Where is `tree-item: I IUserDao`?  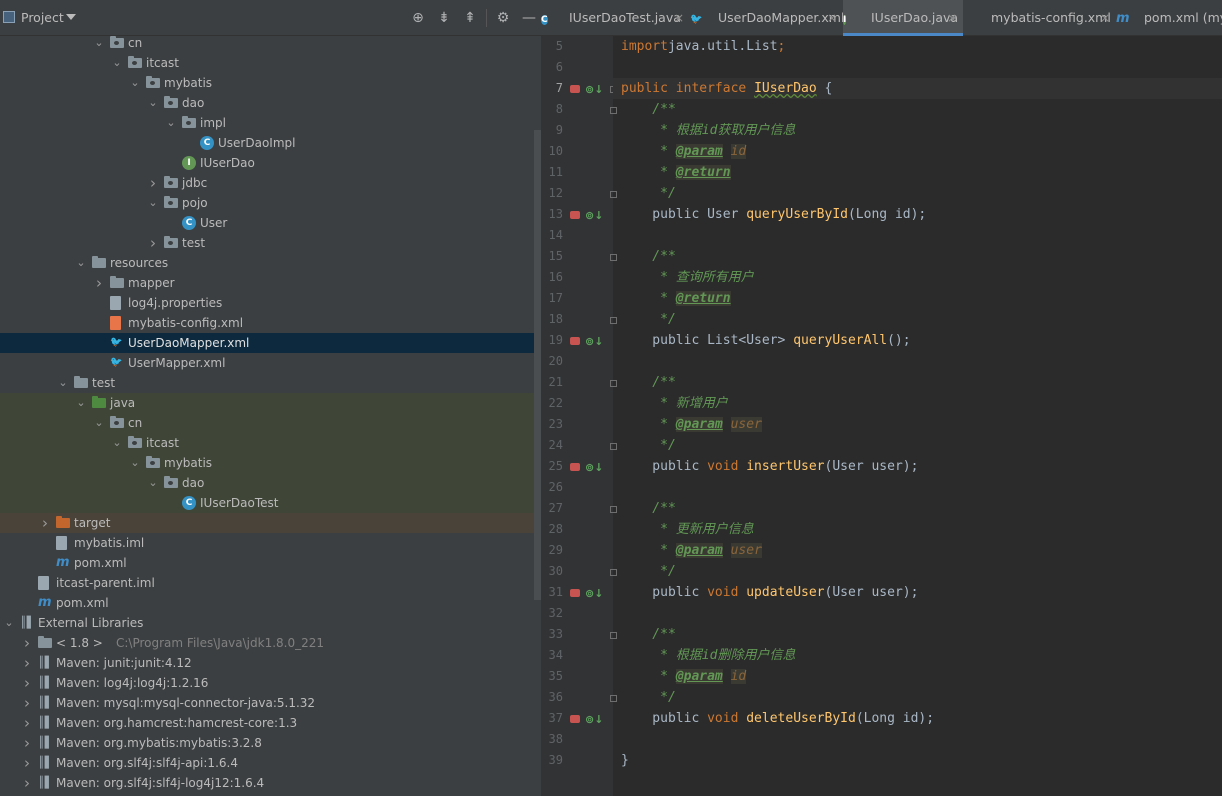
tree-item: I IUserDao is located at coordinates (270, 163).